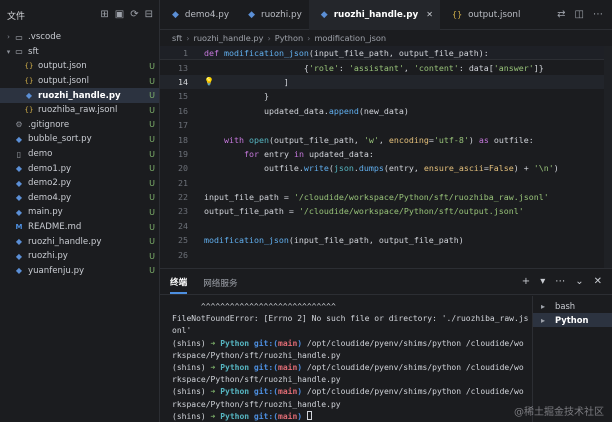 This screenshot has width=612, height=422. What do you see at coordinates (79, 183) in the screenshot?
I see `tree-item: ◆ demo2.py U` at bounding box center [79, 183].